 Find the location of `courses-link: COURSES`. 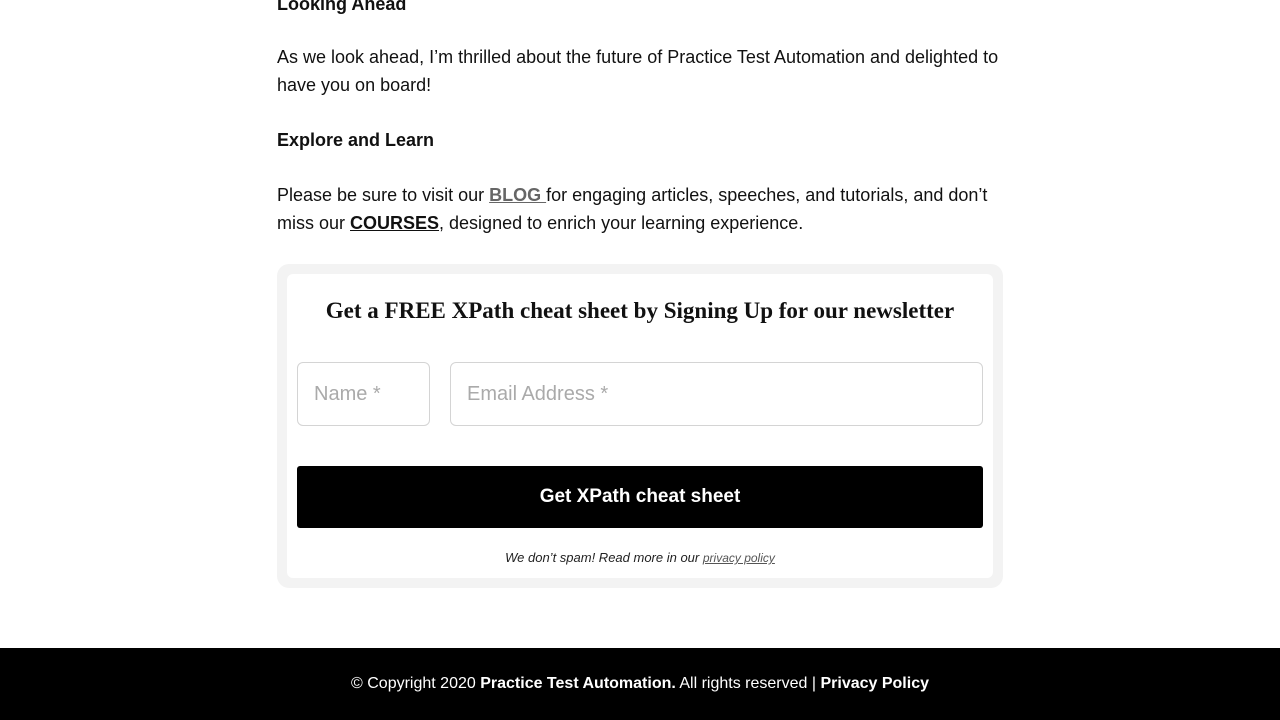

courses-link: COURSES is located at coordinates (394, 223).